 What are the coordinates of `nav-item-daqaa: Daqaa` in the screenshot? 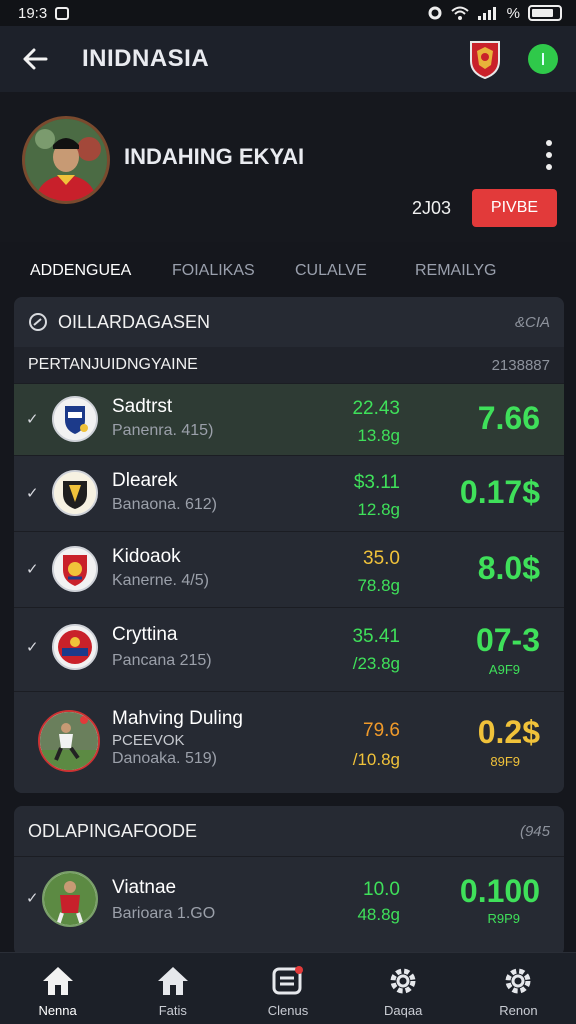 It's located at (403, 988).